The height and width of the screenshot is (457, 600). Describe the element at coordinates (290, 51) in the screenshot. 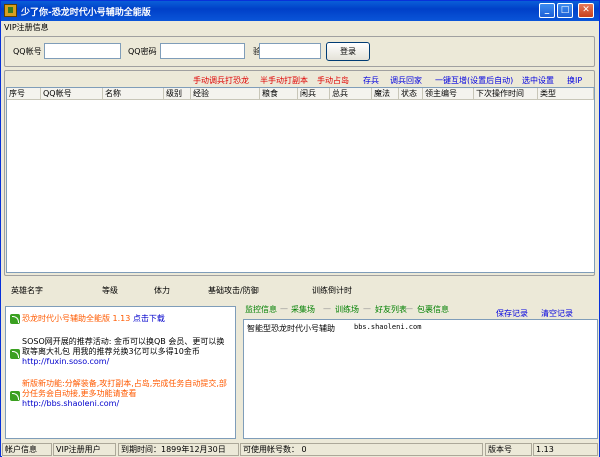

I see `captcha-input` at that location.